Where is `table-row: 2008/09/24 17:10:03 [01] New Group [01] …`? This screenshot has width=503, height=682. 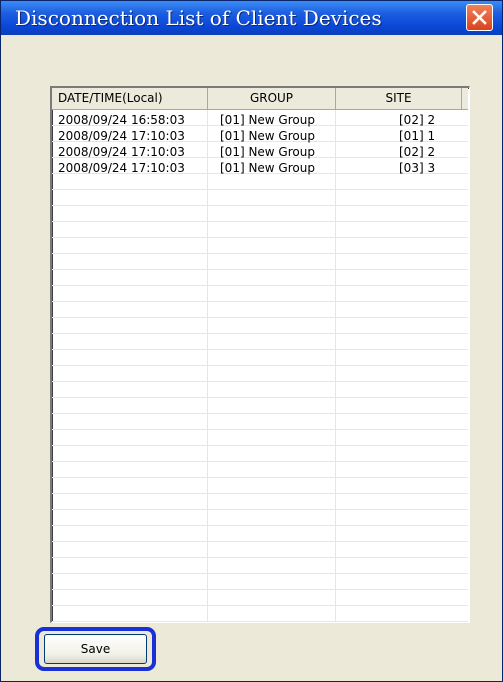
table-row: 2008/09/24 17:10:03 [01] New Group [01] … is located at coordinates (260, 136).